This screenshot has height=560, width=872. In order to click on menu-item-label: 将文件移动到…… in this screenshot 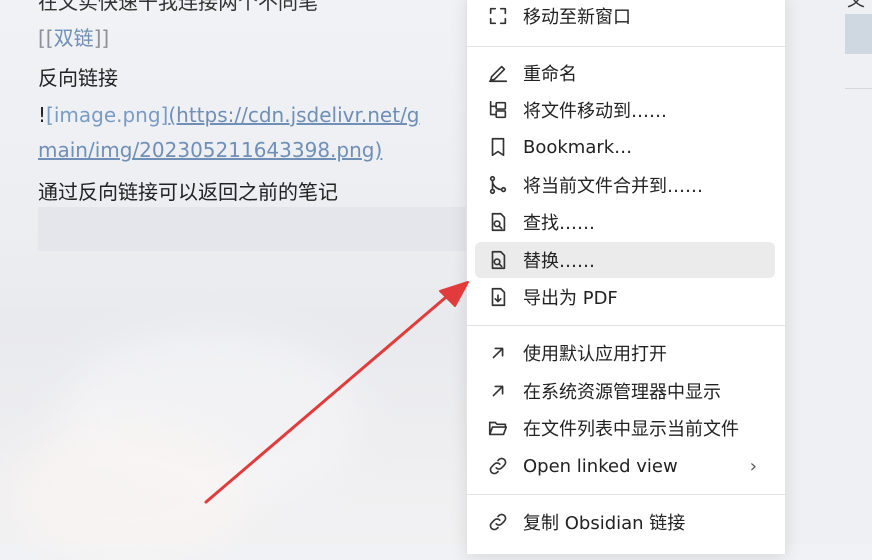, I will do `click(595, 111)`.